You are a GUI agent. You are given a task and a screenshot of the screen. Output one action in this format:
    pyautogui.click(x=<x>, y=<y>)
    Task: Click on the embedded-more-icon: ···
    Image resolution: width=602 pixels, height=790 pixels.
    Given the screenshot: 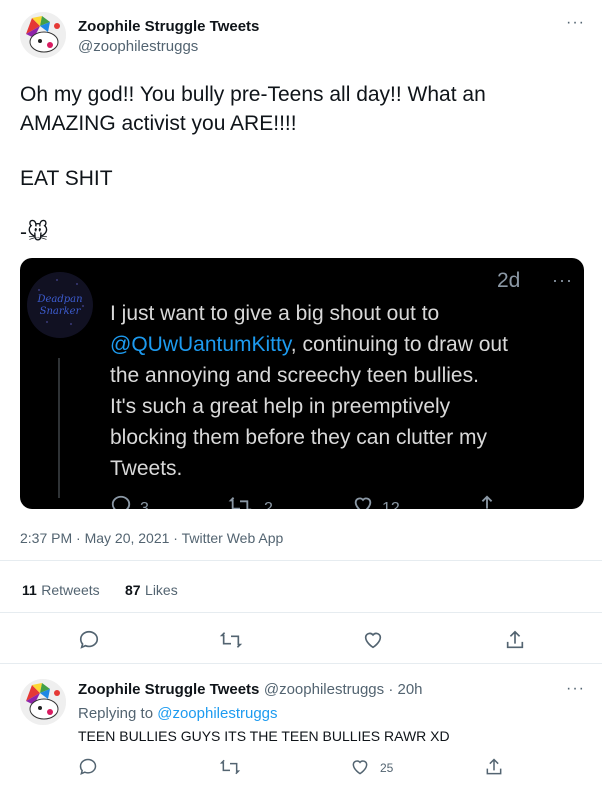 What is the action you would take?
    pyautogui.click(x=562, y=280)
    